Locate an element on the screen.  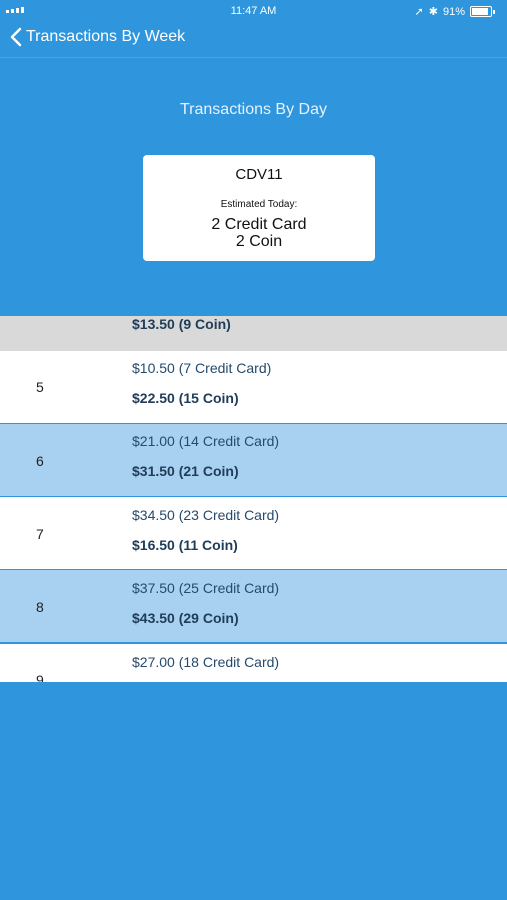
day-number: 8 is located at coordinates (40, 607).